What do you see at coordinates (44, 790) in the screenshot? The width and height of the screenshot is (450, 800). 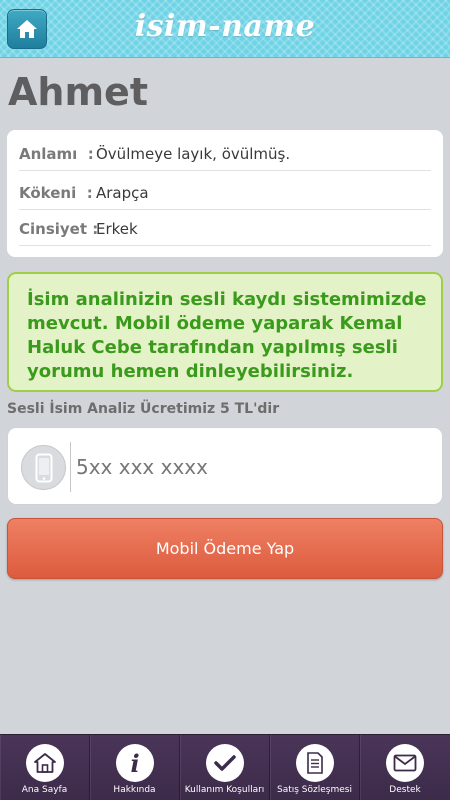 I see `tab-label: Ana Sayfa` at bounding box center [44, 790].